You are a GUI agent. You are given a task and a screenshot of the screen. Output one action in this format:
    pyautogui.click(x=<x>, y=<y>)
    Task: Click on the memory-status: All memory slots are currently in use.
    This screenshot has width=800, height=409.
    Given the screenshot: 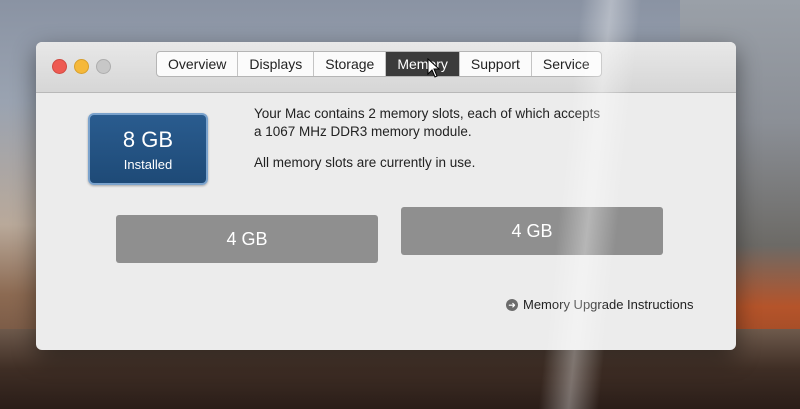 What is the action you would take?
    pyautogui.click(x=365, y=162)
    